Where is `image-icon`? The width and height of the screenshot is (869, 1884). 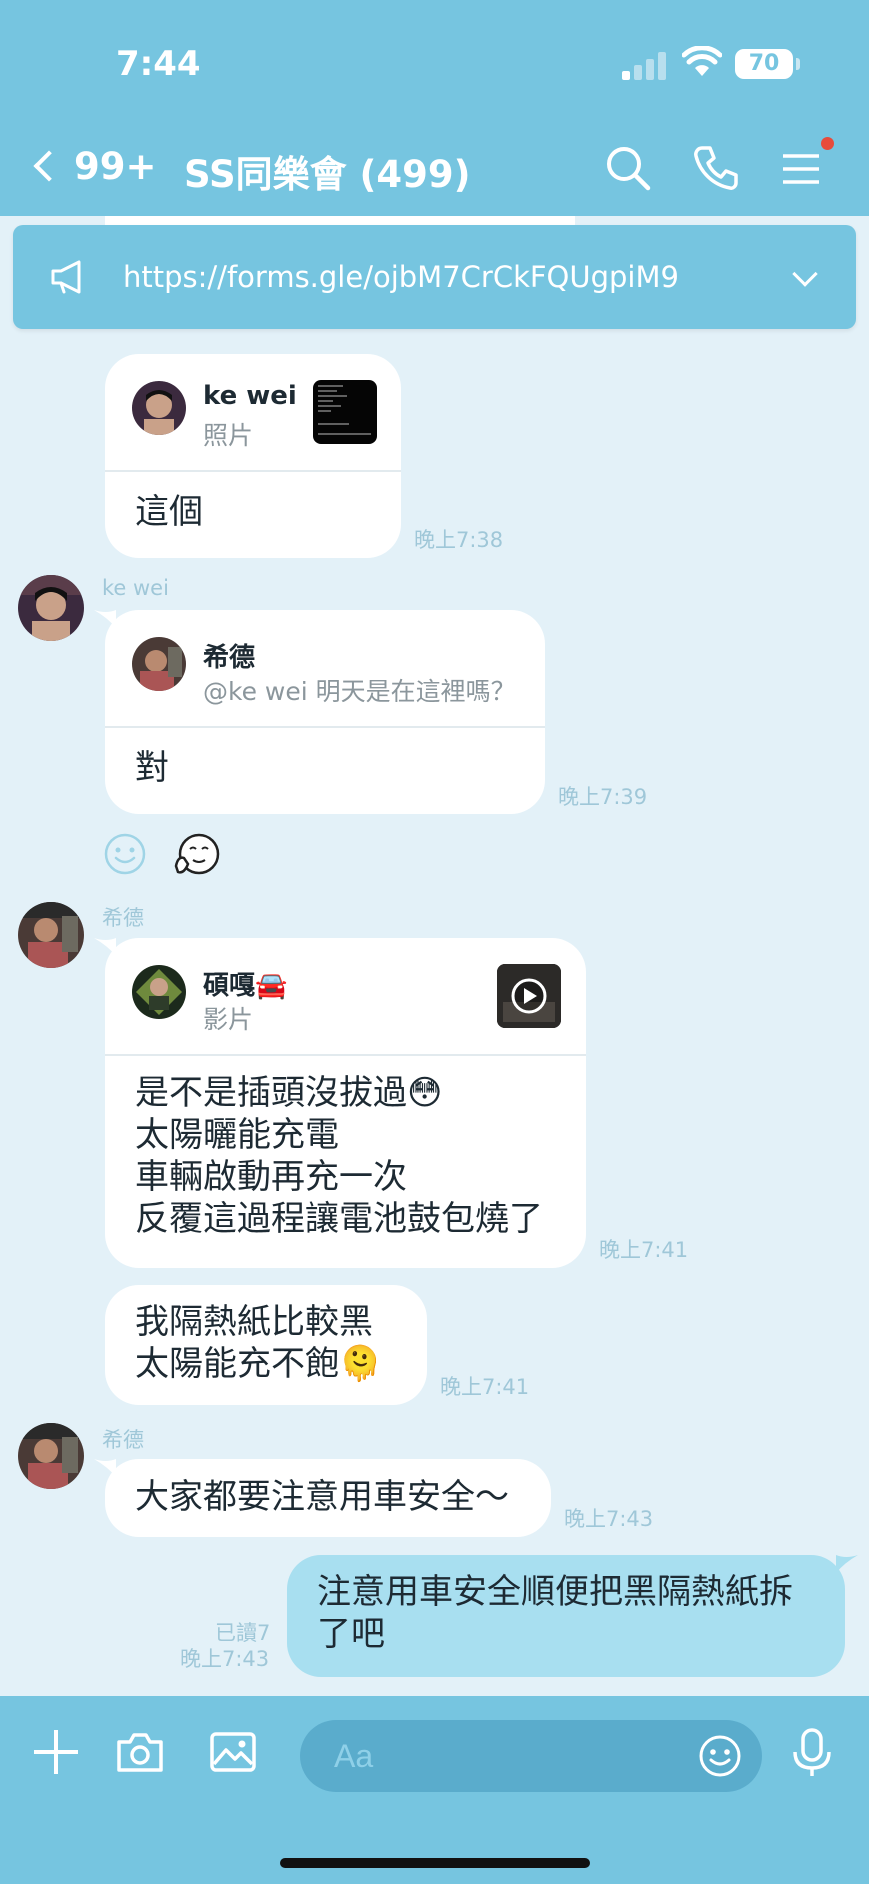 image-icon is located at coordinates (233, 1752).